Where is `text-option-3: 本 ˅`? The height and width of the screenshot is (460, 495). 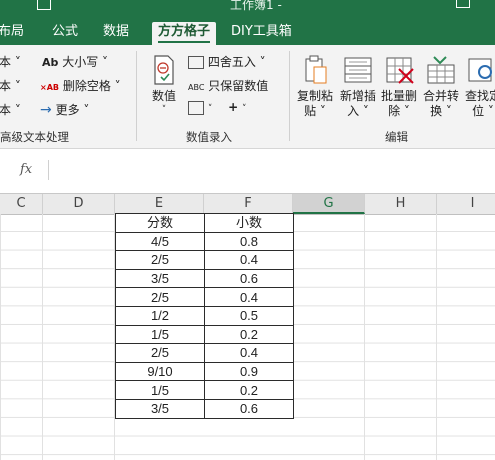
text-option-3: 本 ˅ is located at coordinates (10, 109).